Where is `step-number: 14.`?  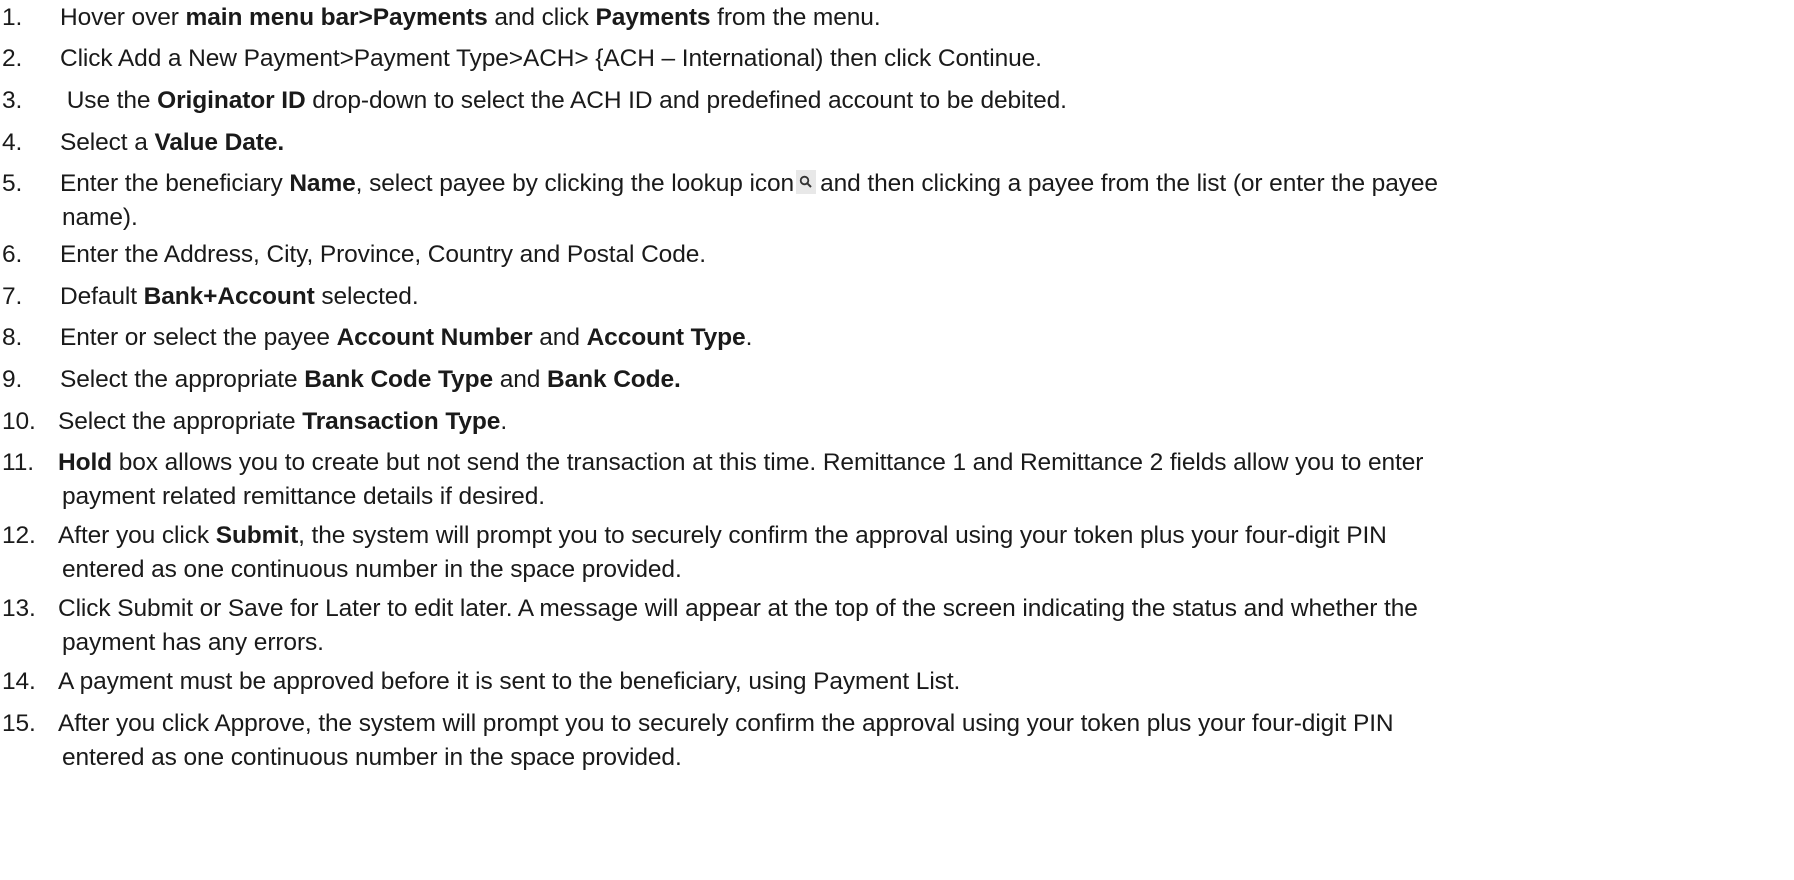
step-number: 14. is located at coordinates (19, 681).